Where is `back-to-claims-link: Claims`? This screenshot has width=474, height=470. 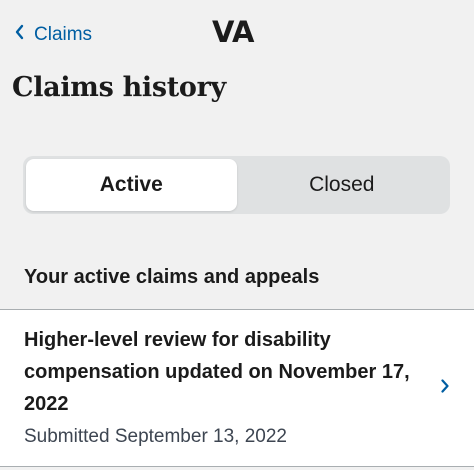 back-to-claims-link: Claims is located at coordinates (53, 35).